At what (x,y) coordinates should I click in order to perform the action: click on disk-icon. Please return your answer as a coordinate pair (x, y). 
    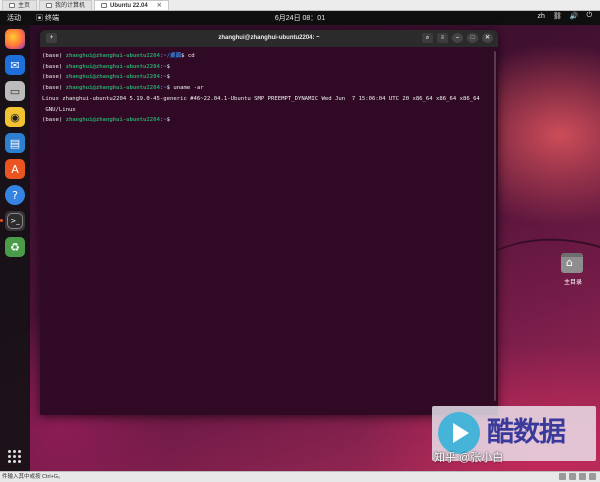
    Looking at the image, I should click on (562, 476).